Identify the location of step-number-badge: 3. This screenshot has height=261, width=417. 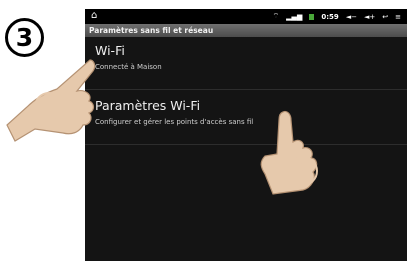
(24, 37).